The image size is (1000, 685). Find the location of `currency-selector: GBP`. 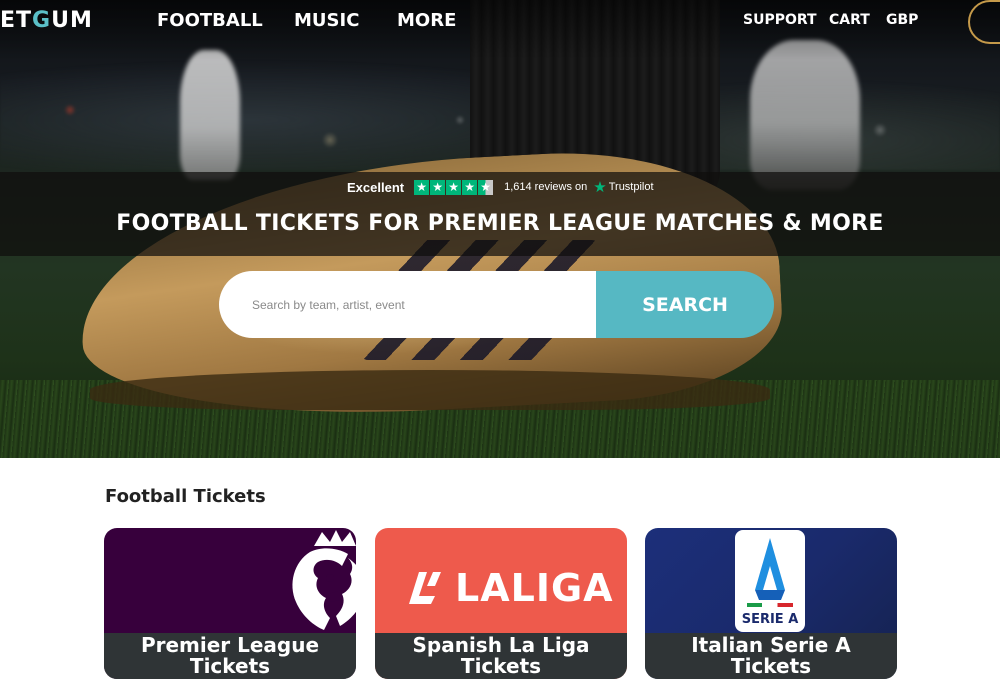

currency-selector: GBP is located at coordinates (902, 20).